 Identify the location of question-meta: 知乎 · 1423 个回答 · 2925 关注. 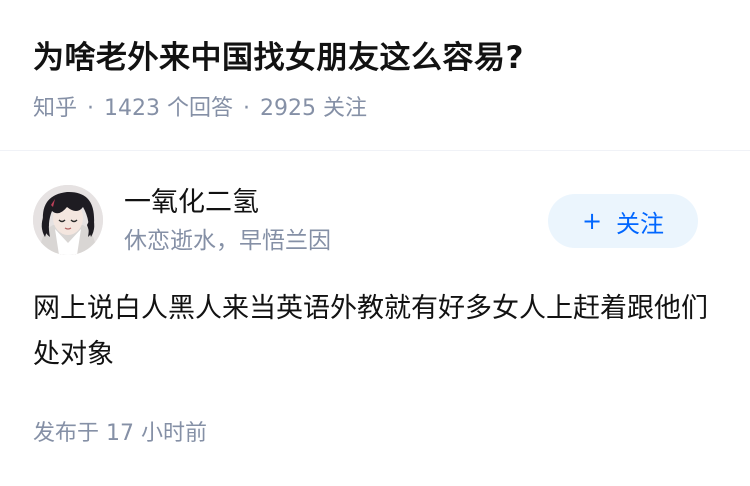
(200, 109).